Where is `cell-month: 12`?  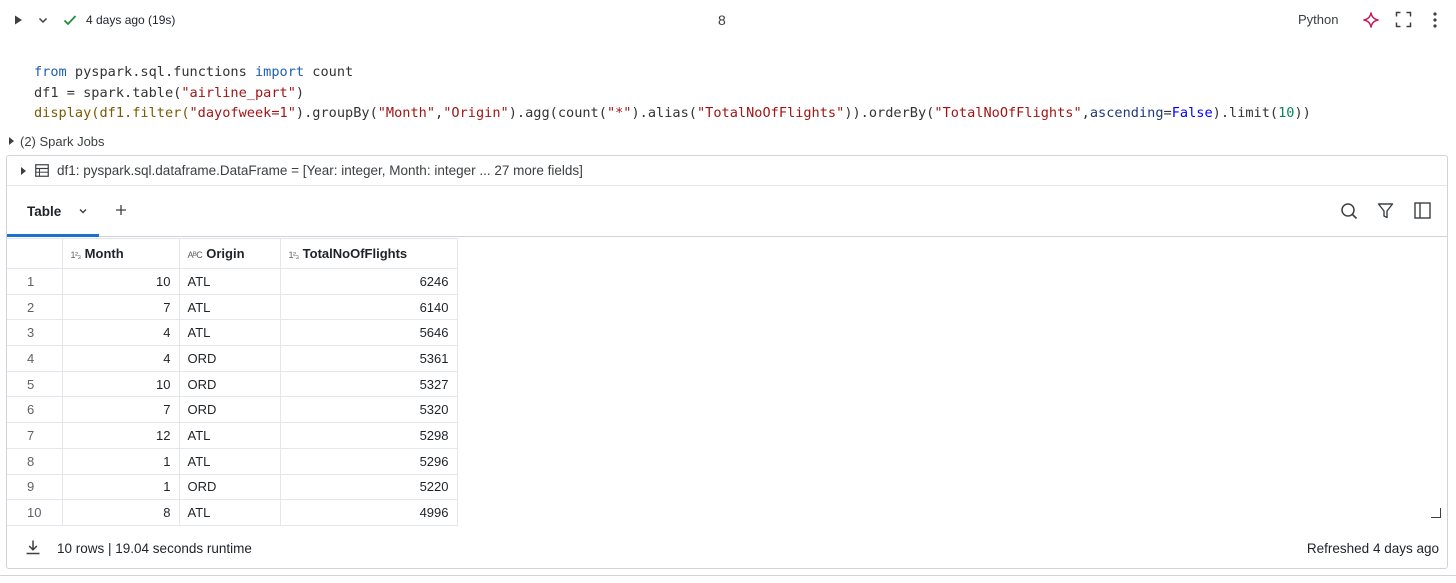
cell-month: 12 is located at coordinates (120, 435).